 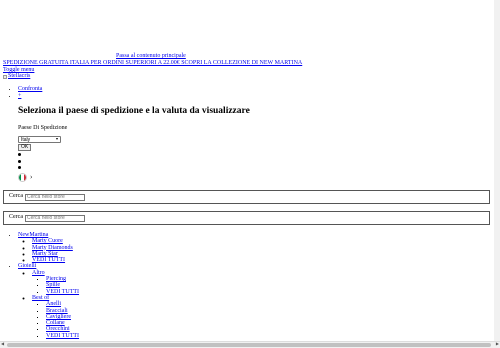 What do you see at coordinates (40, 298) in the screenshot?
I see `menu-link: Best of` at bounding box center [40, 298].